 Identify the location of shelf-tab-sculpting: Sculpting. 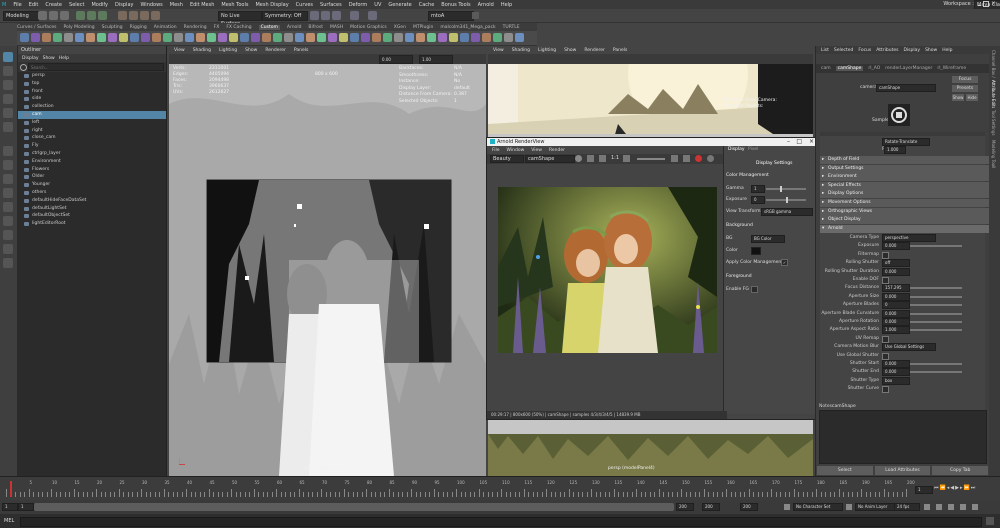
(112, 27).